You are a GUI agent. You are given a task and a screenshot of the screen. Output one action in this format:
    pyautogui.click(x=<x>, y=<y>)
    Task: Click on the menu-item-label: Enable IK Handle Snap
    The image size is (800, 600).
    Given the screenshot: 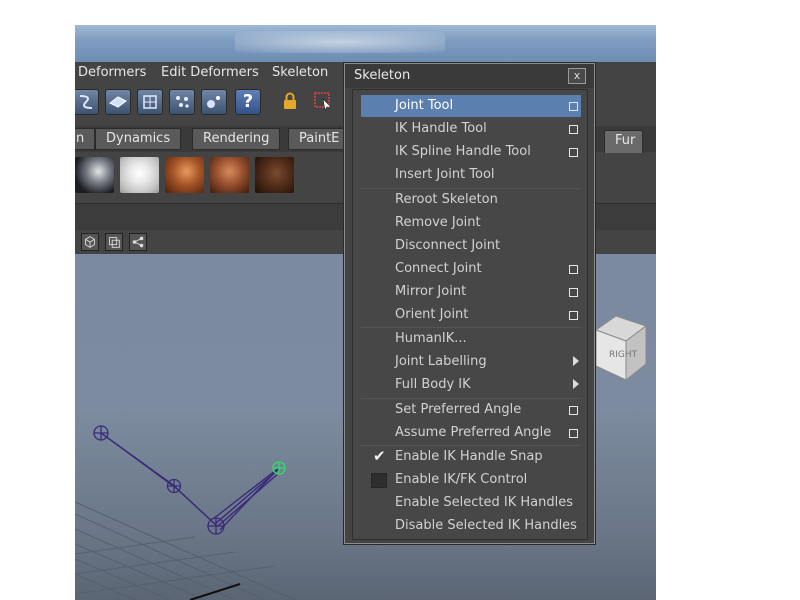 What is the action you would take?
    pyautogui.click(x=469, y=456)
    